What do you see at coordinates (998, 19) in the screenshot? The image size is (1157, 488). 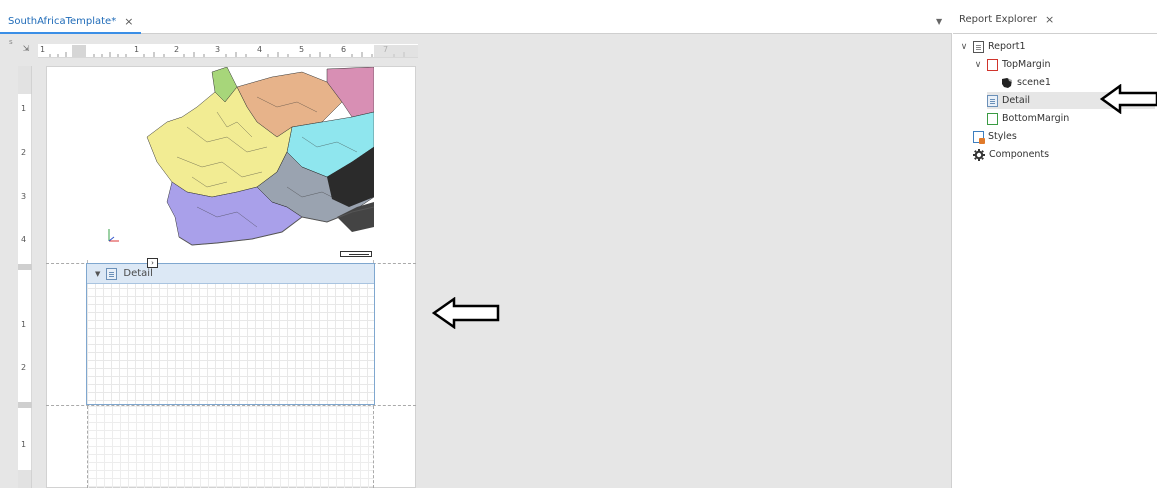 I see `tab-label: Report Explorer` at bounding box center [998, 19].